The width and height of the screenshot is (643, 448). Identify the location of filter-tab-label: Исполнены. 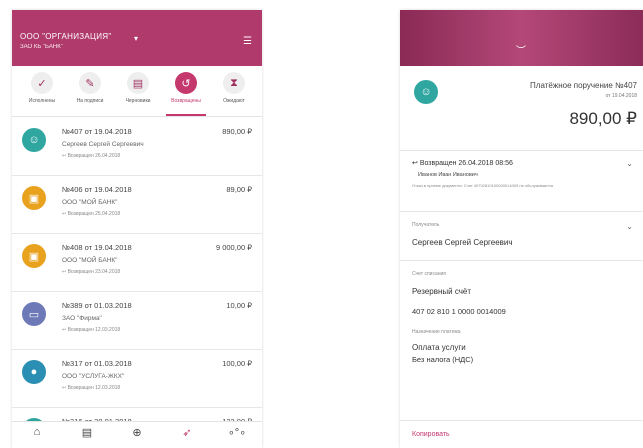
(42, 101).